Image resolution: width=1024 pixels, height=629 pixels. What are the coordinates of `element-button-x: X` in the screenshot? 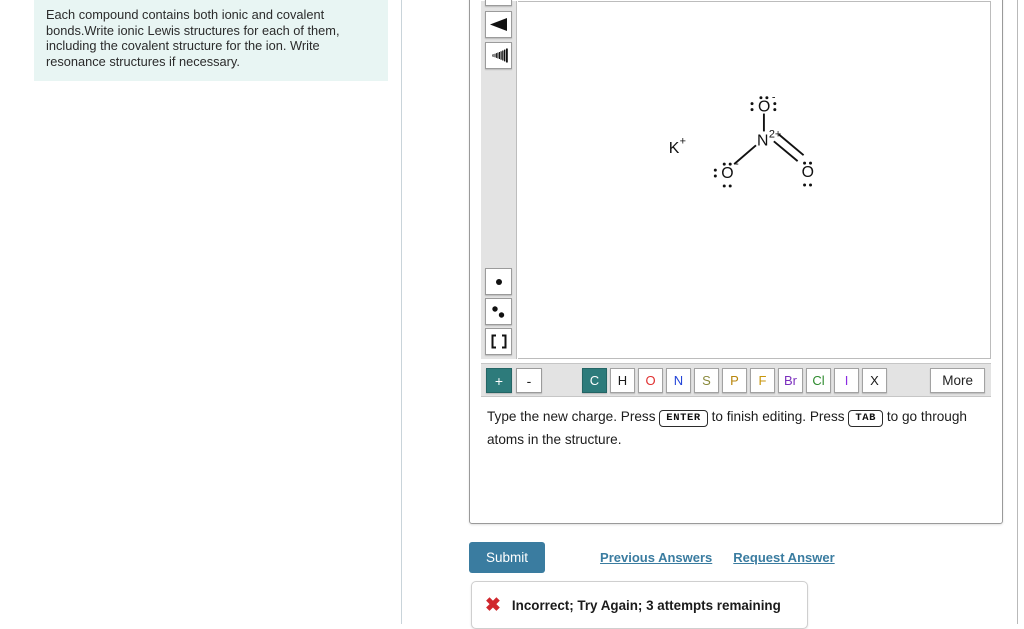 It's located at (874, 380).